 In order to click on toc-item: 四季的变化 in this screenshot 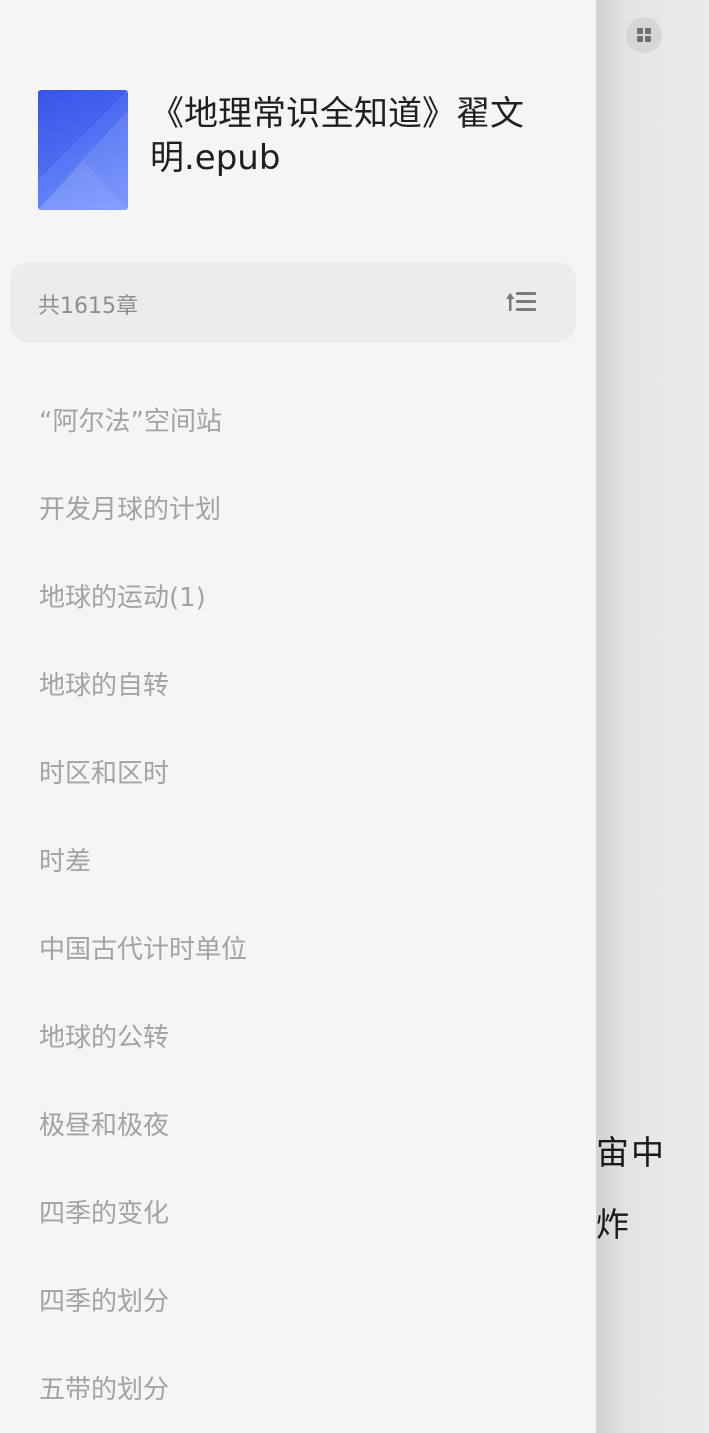, I will do `click(104, 1214)`.